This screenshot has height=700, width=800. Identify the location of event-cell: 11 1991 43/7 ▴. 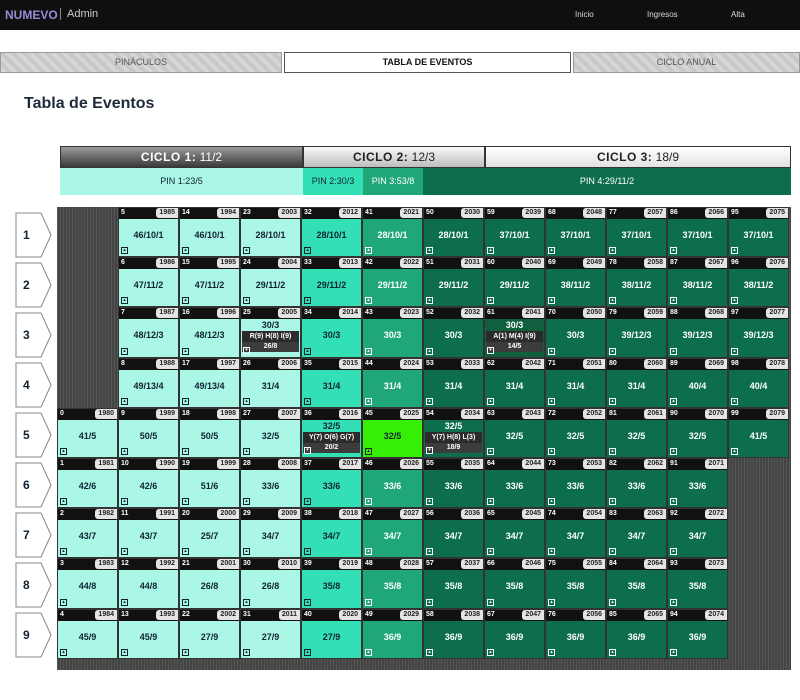
(148, 533).